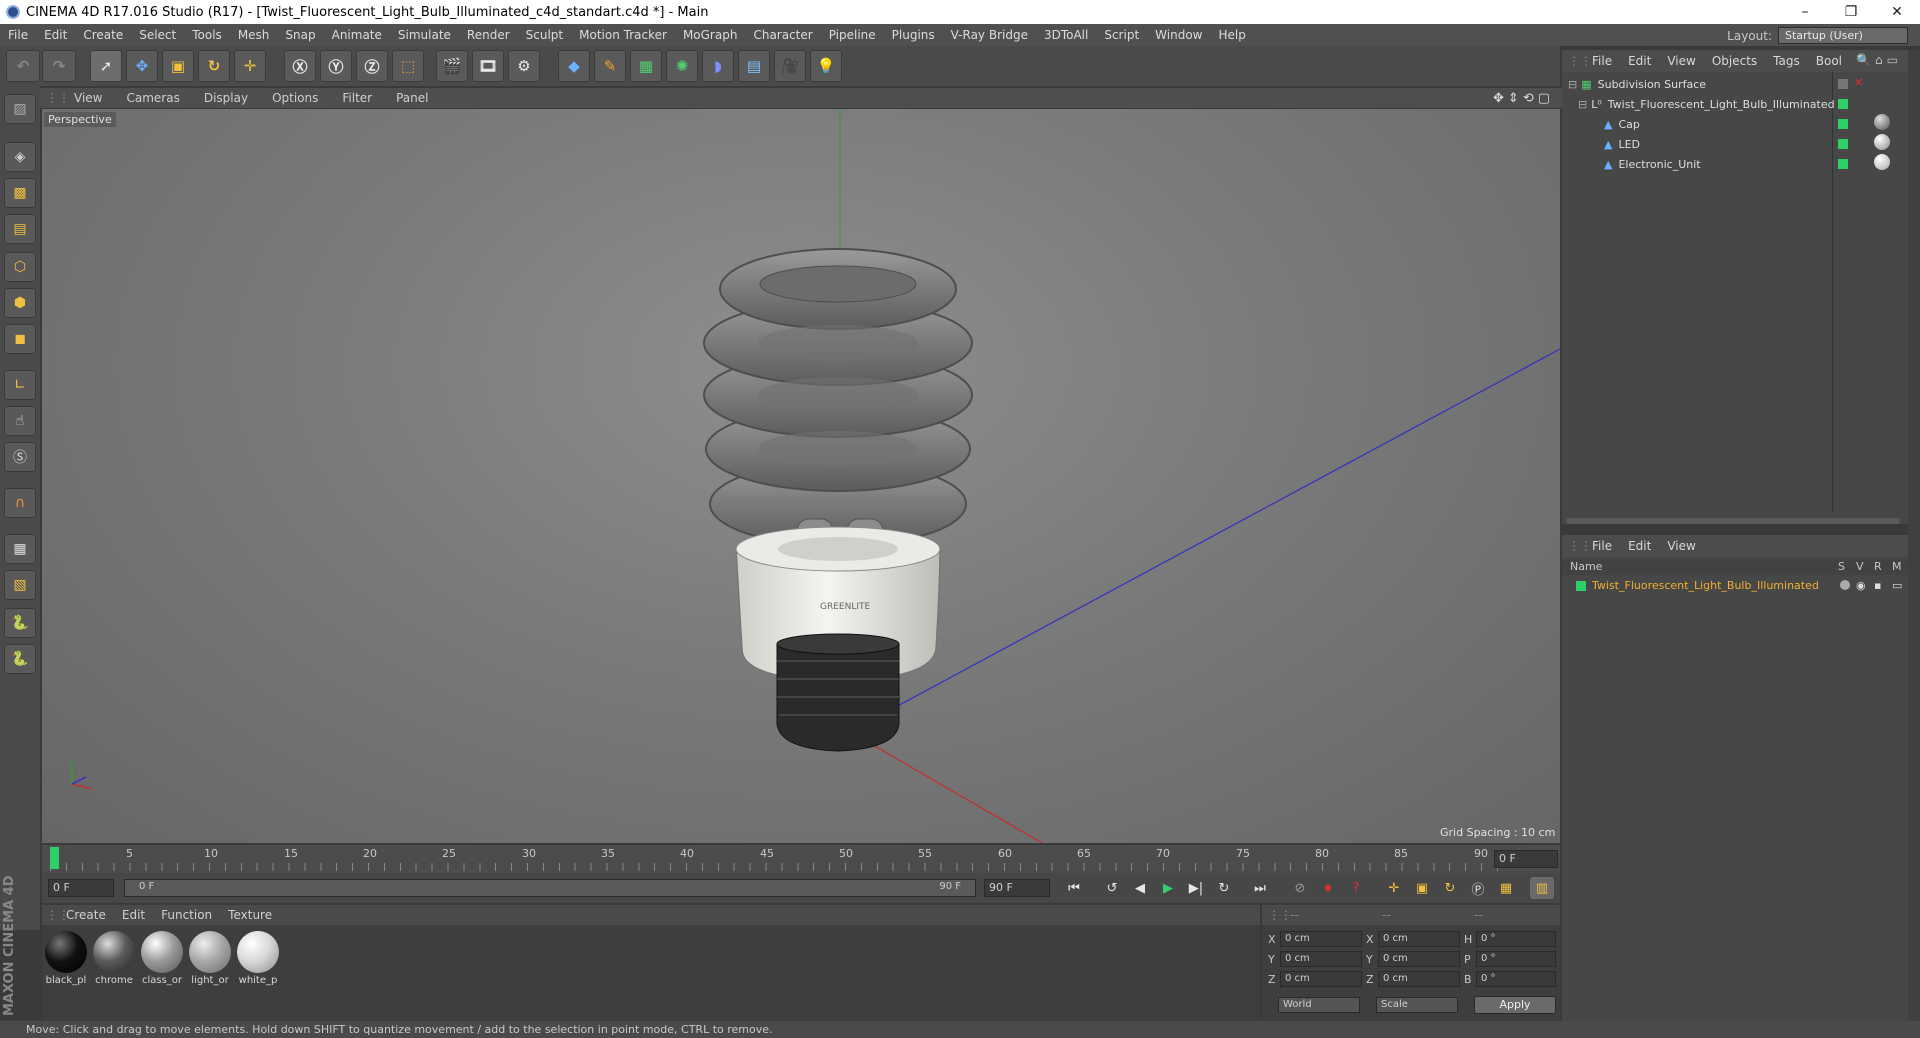  What do you see at coordinates (66, 958) in the screenshot?
I see `material-swatch: black_pl` at bounding box center [66, 958].